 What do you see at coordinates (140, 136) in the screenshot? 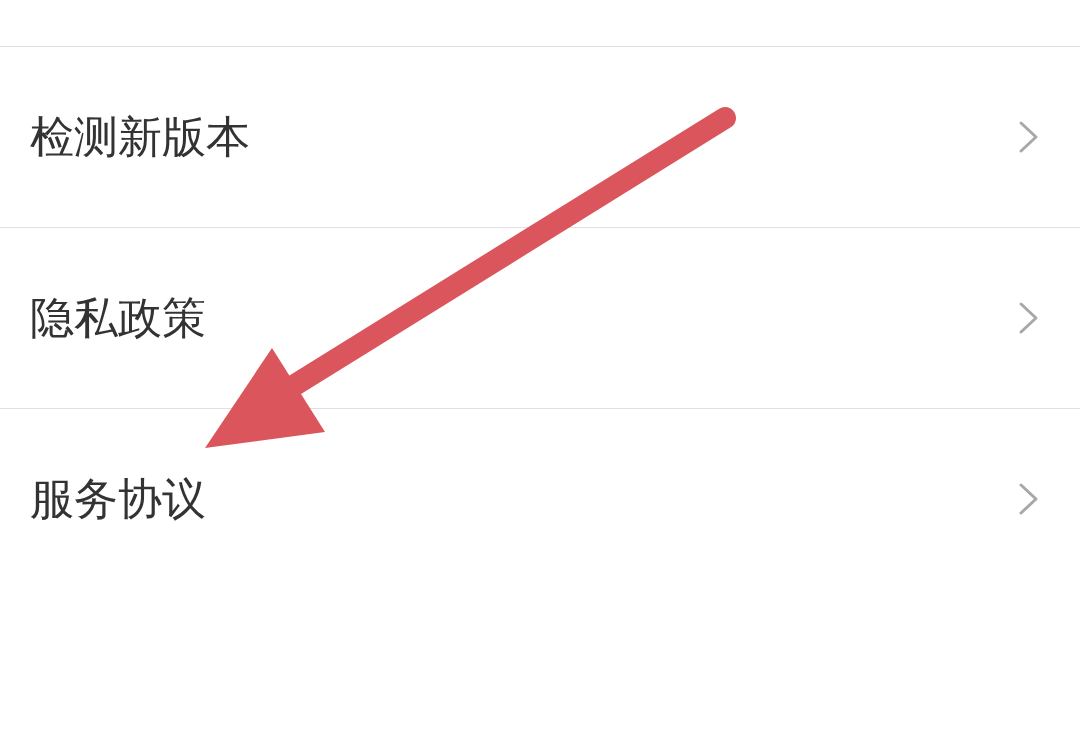
I see `settings-item-label: 检测新版本` at bounding box center [140, 136].